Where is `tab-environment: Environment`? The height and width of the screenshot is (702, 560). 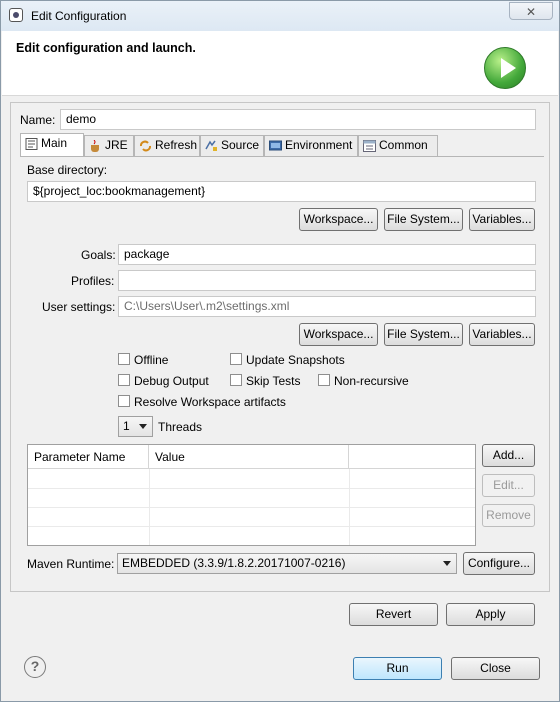 tab-environment: Environment is located at coordinates (311, 145).